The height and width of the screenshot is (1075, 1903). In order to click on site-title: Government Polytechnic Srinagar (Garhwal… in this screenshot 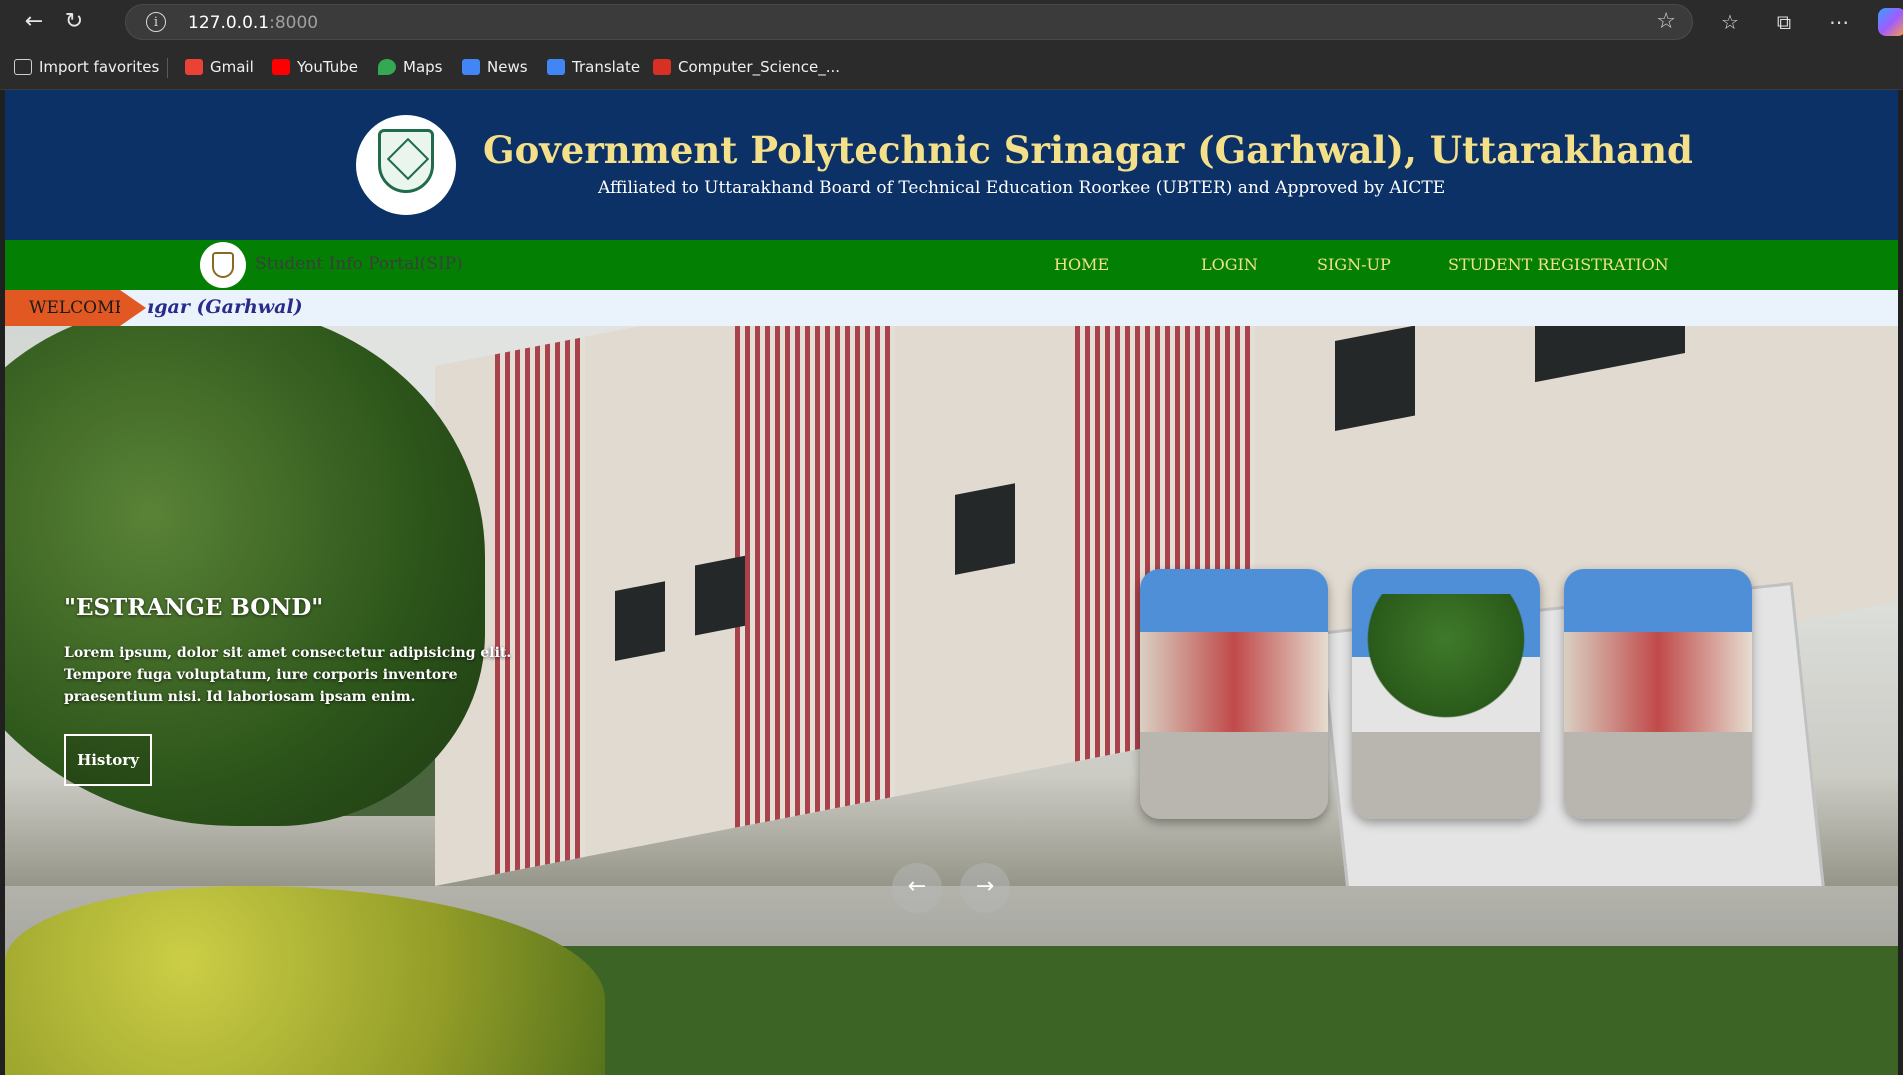, I will do `click(1088, 150)`.